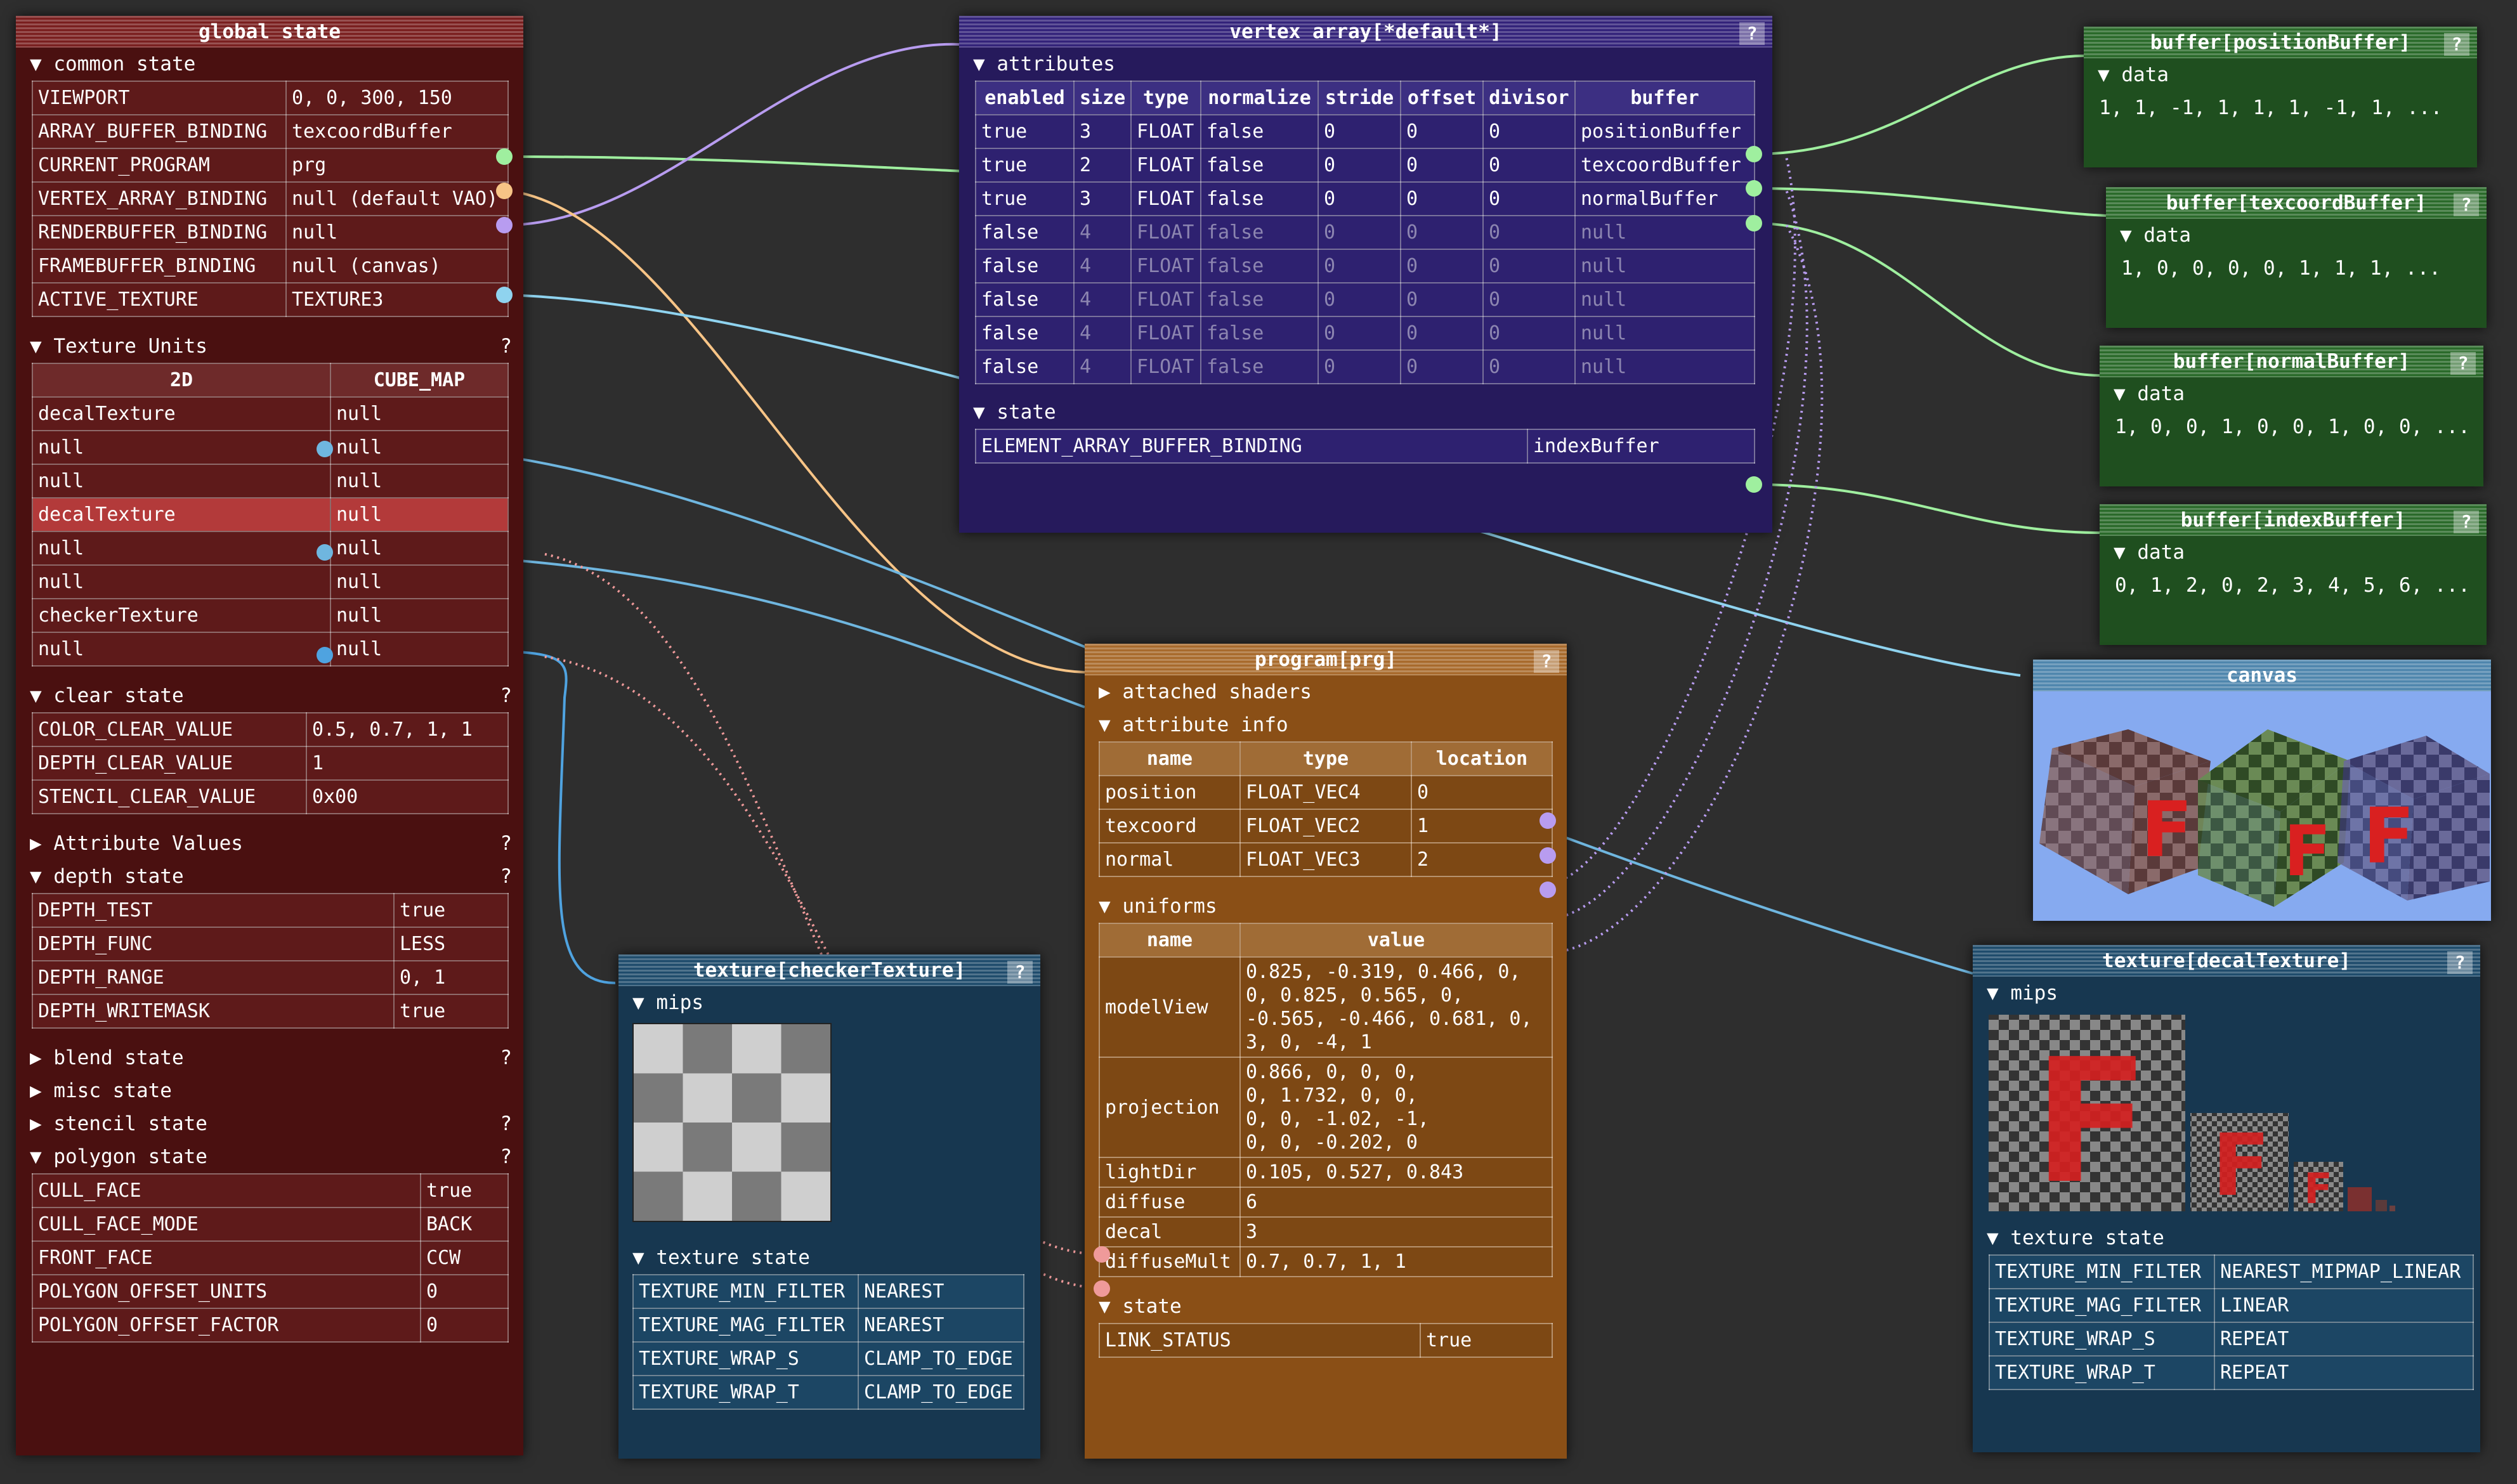 Image resolution: width=2517 pixels, height=1484 pixels. What do you see at coordinates (1326, 724) in the screenshot?
I see `attribute-info-toggle: ▼ attribute info` at bounding box center [1326, 724].